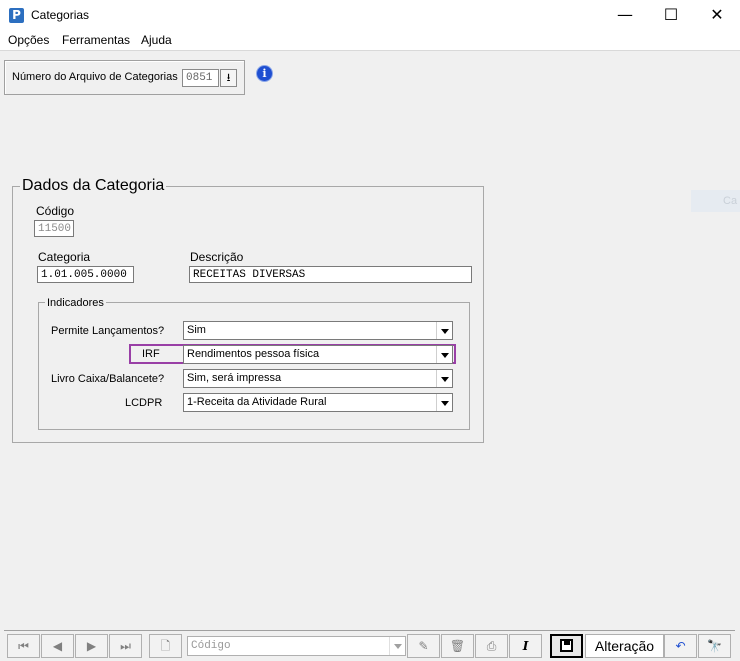  I want to click on menu-bar: Opções Ferramentas Ajuda, so click(370, 41).